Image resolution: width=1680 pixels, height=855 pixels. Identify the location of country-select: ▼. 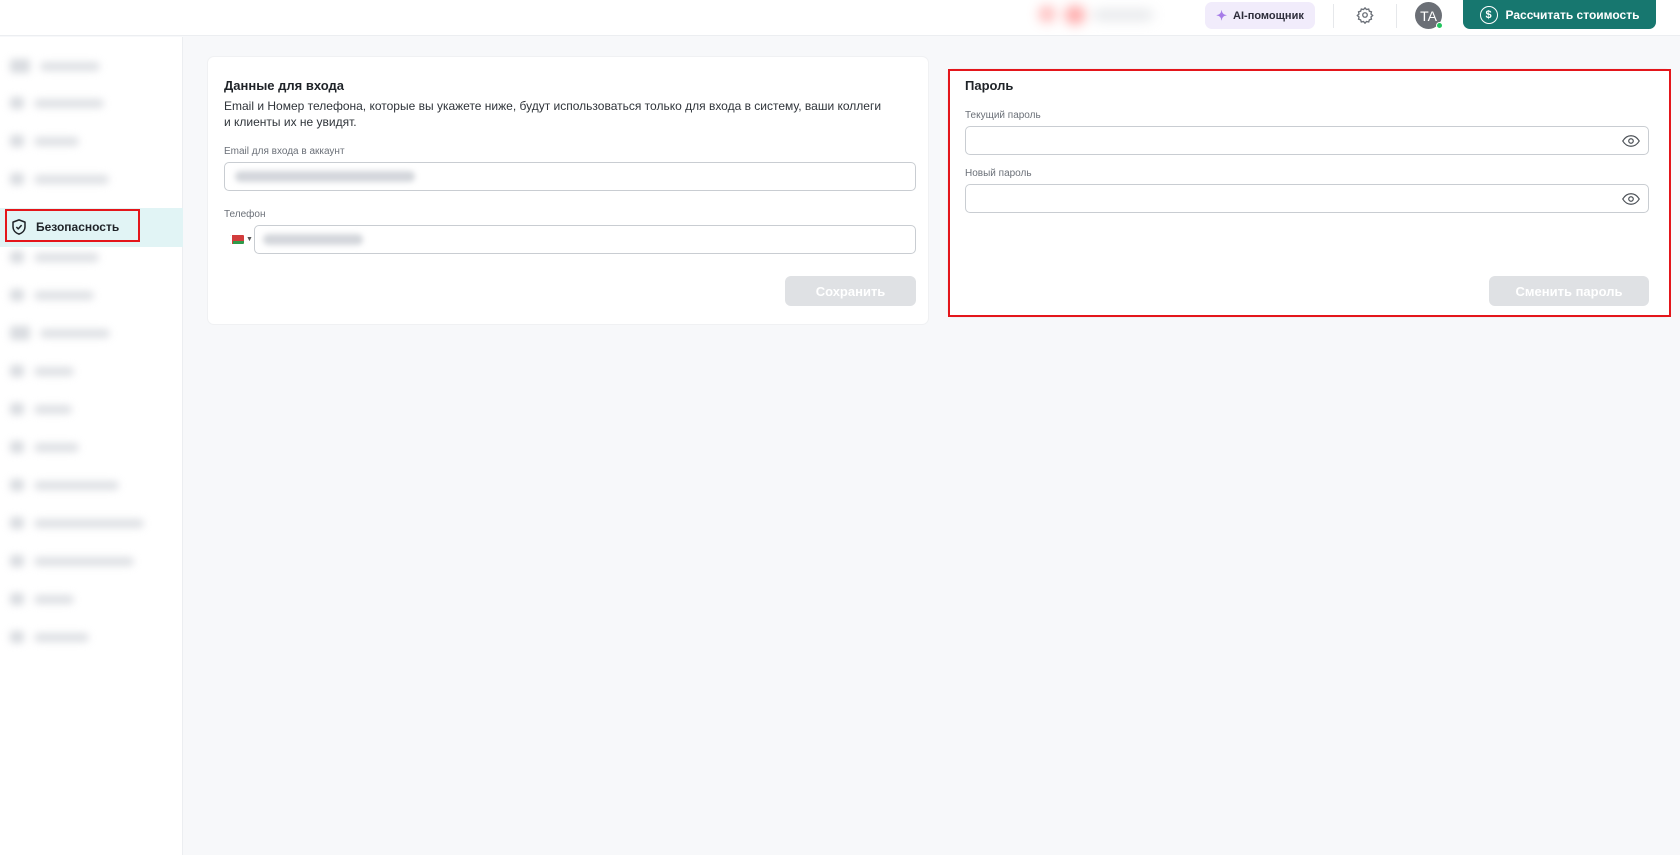
(243, 239).